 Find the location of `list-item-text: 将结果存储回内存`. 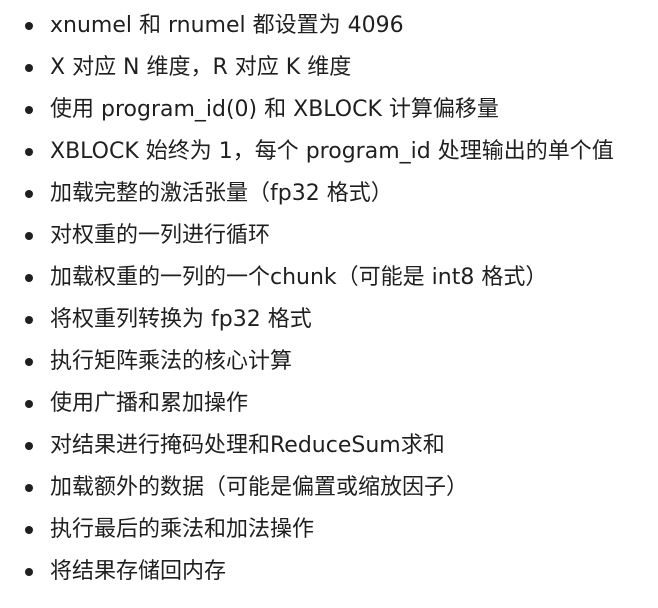

list-item-text: 将结果存储回内存 is located at coordinates (138, 571).